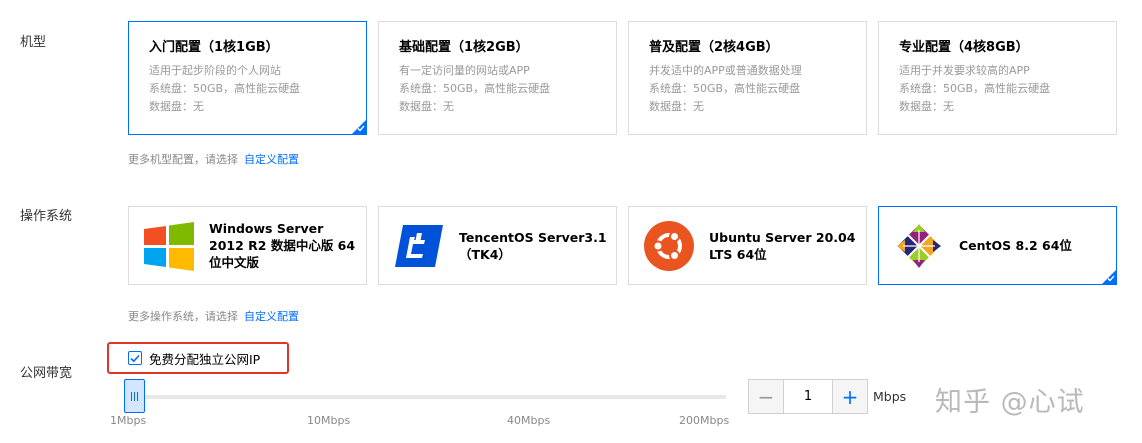 The image size is (1142, 443). I want to click on config-card-title: 专业配置（4核8GB）, so click(964, 47).